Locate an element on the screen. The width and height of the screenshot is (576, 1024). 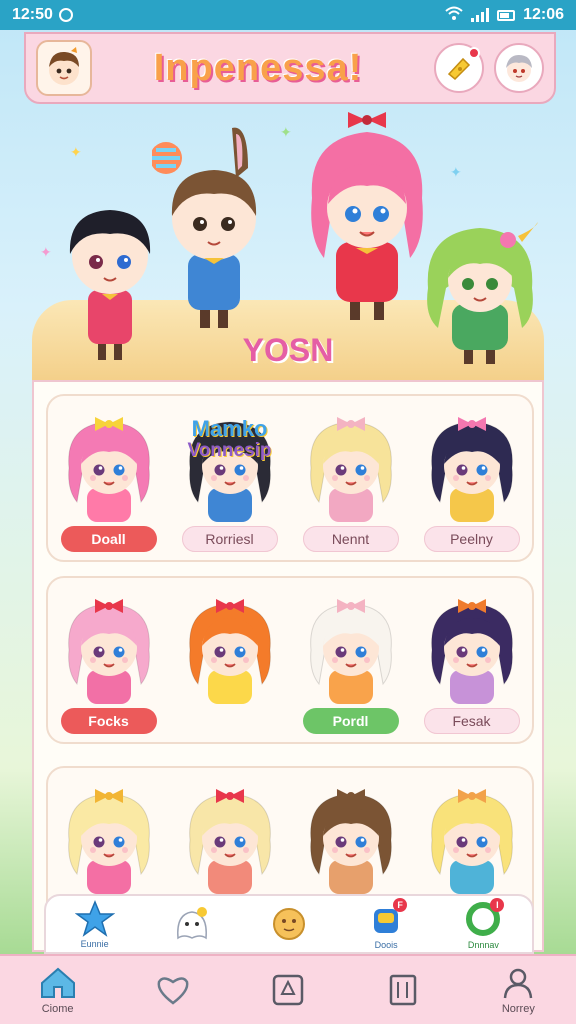
character-name-pill: Doall is located at coordinates (108, 539).